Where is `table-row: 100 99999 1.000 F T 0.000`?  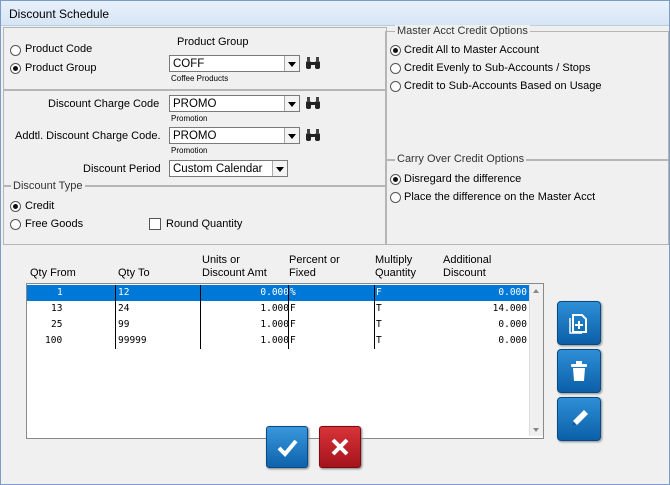
table-row: 100 99999 1.000 F T 0.000 is located at coordinates (278, 341).